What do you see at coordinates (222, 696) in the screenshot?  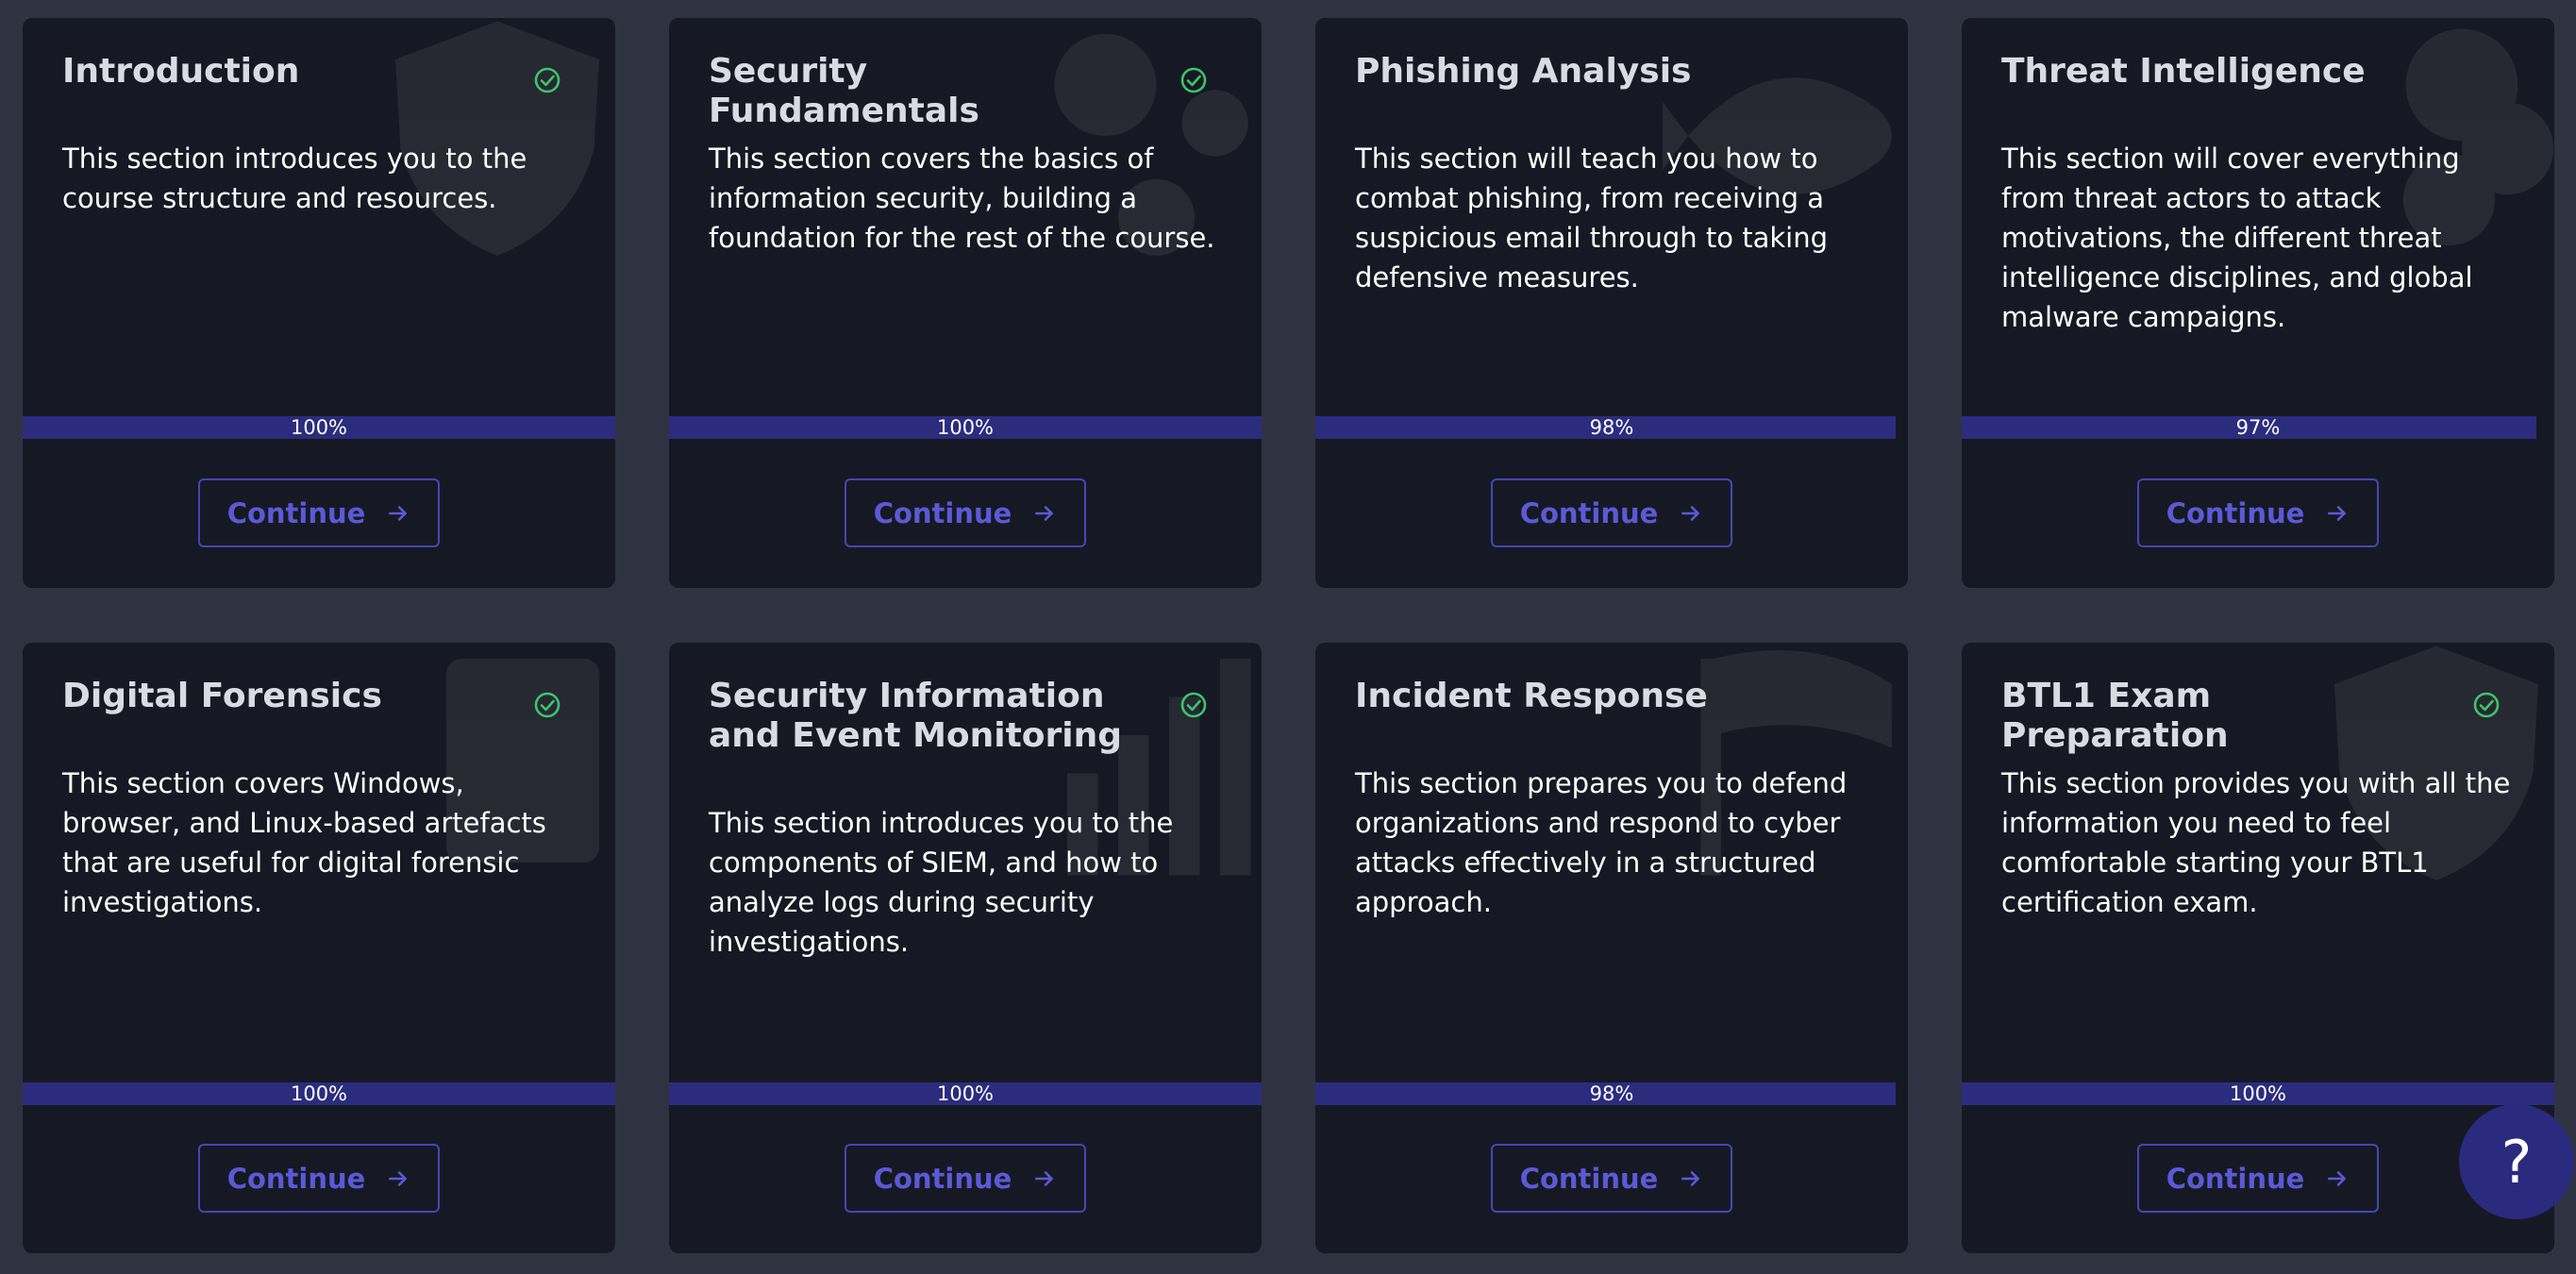 I see `card-title: Digital Forensics` at bounding box center [222, 696].